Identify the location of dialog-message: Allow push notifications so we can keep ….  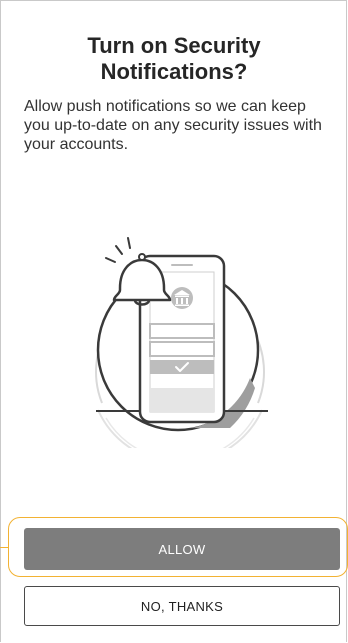
(173, 125).